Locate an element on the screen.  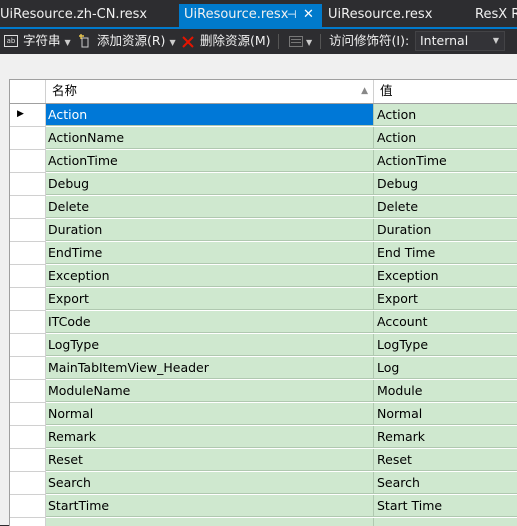
cell-name: Duration is located at coordinates (210, 230).